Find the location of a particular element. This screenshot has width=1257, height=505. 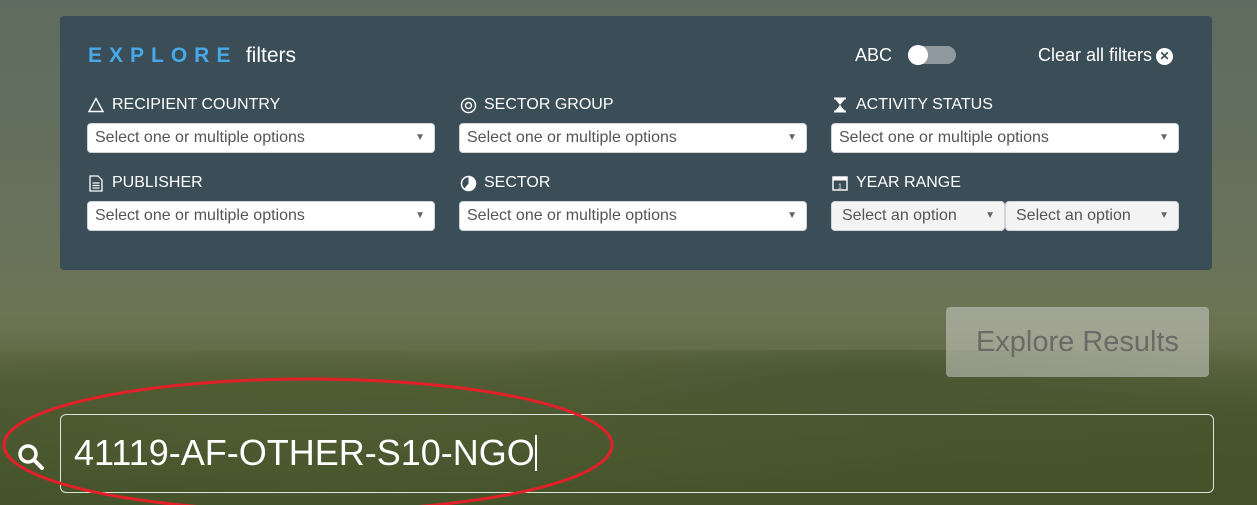

year-range-label: 1 YEAR RANGE is located at coordinates (896, 183).